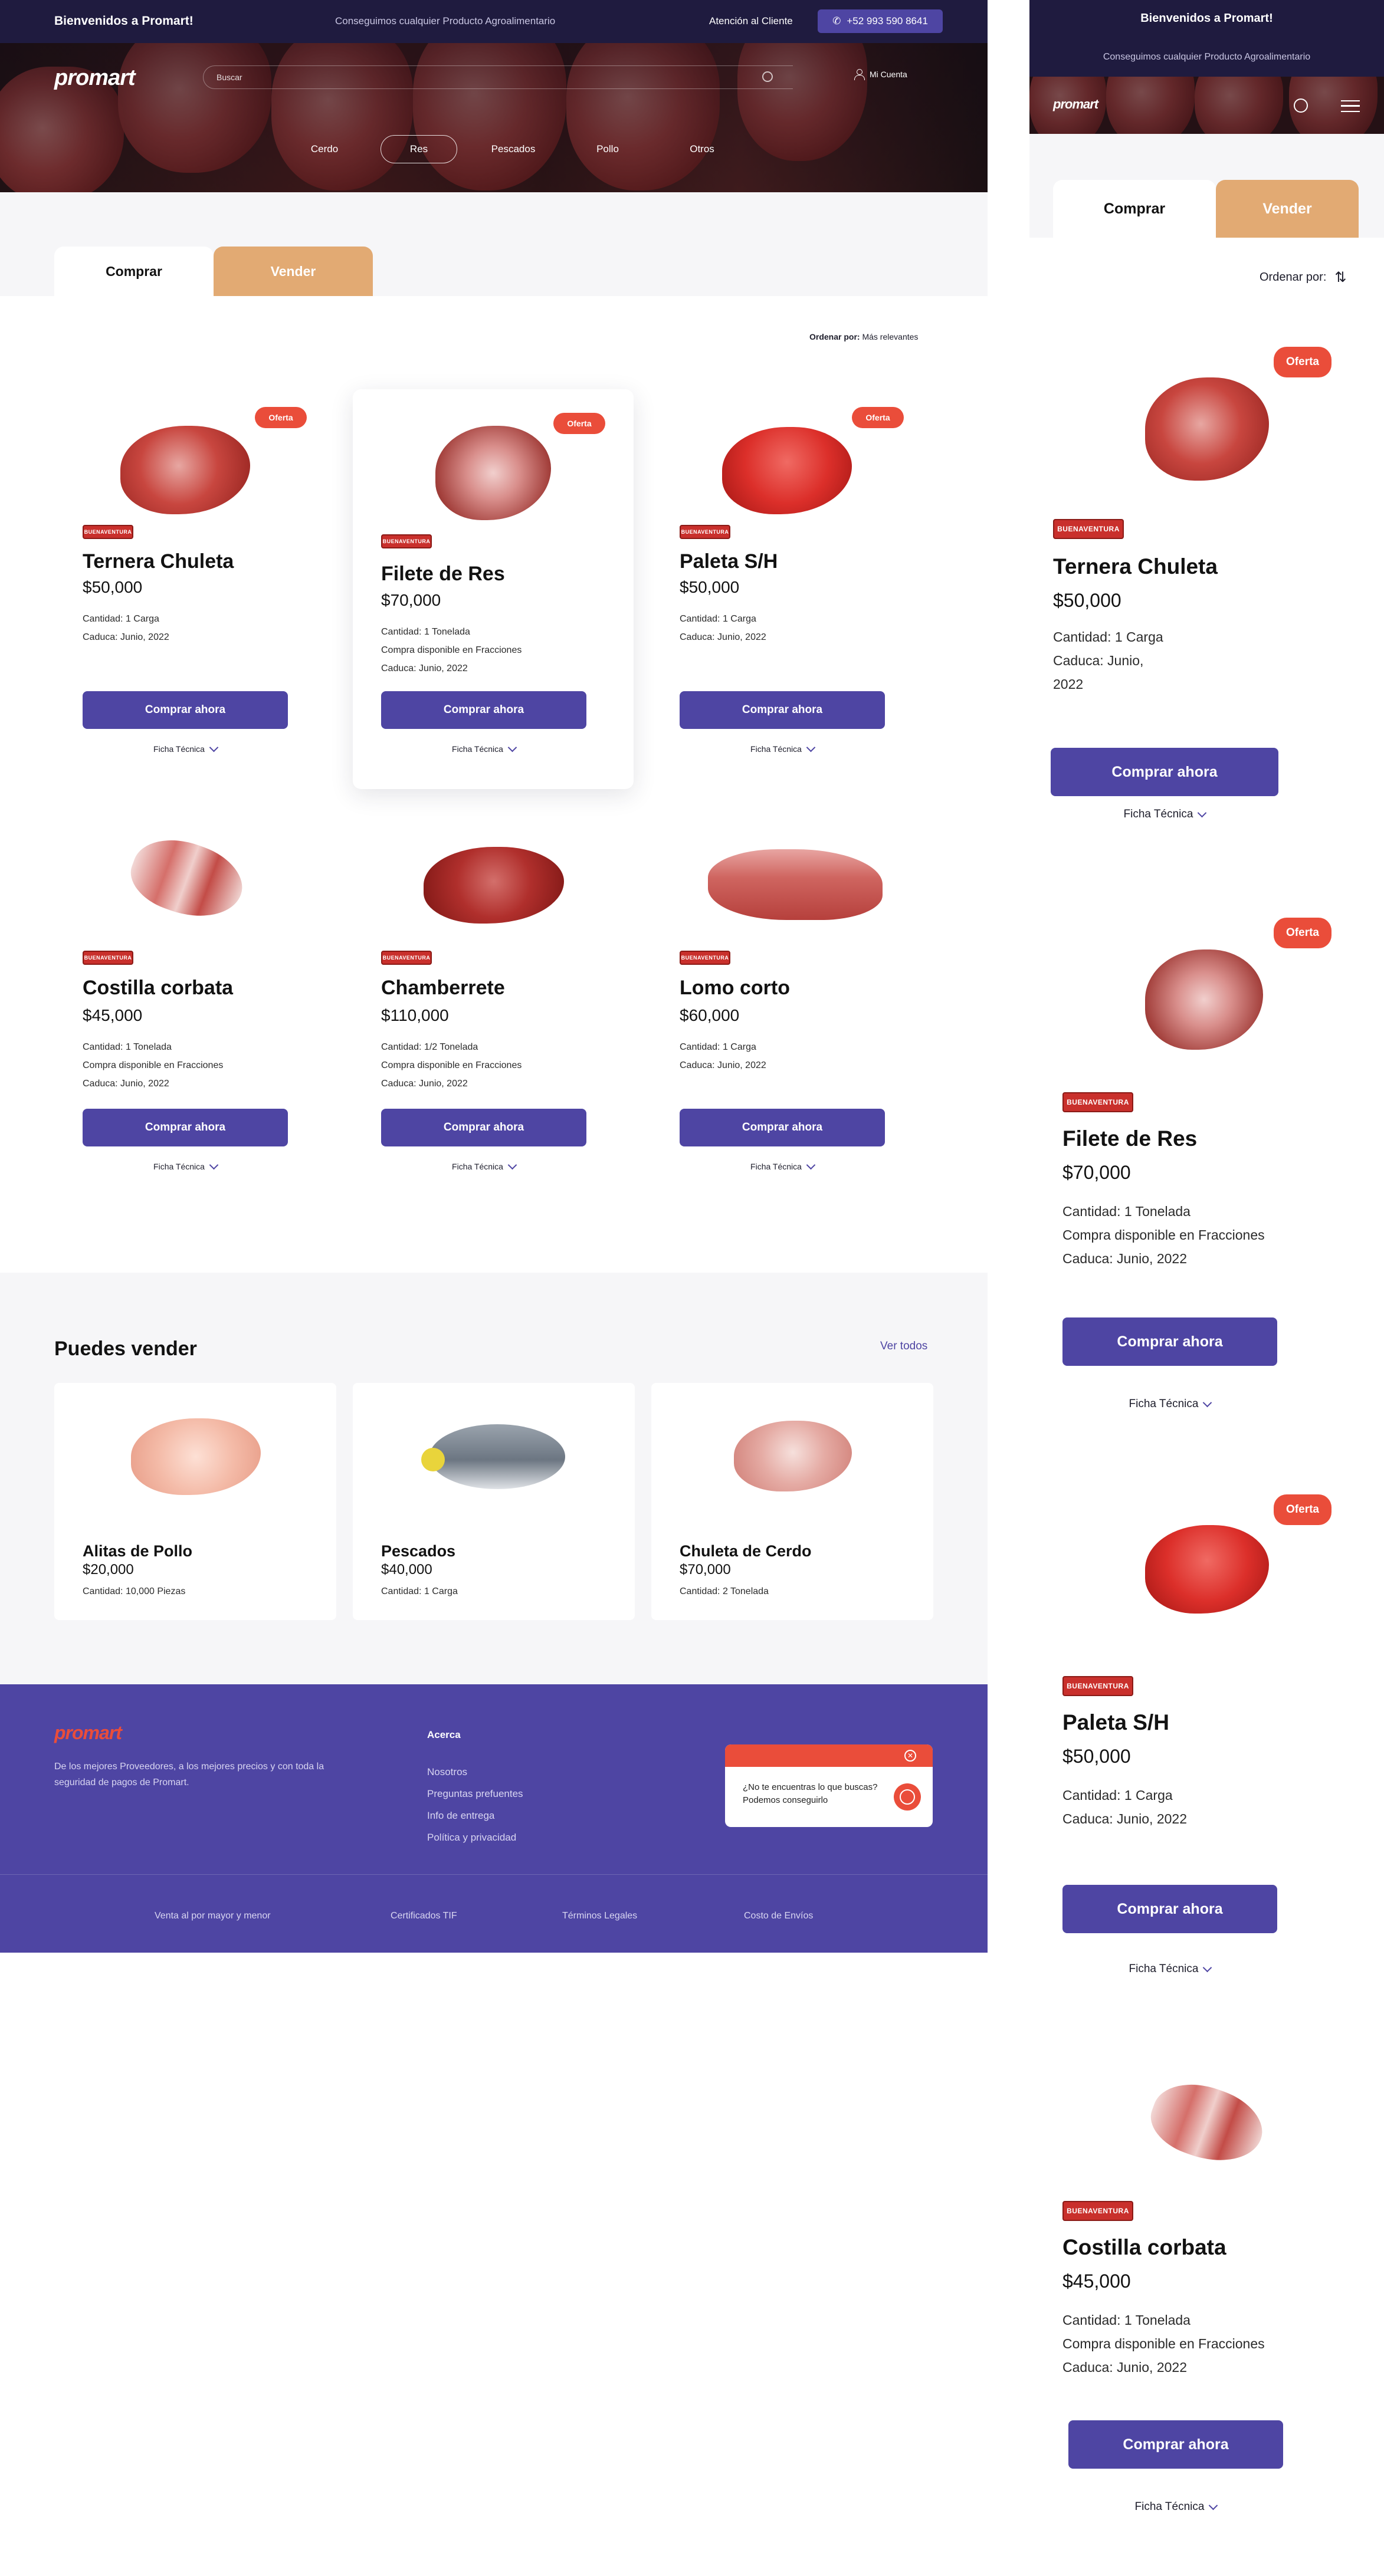 Image resolution: width=1384 pixels, height=2576 pixels. What do you see at coordinates (95, 78) in the screenshot?
I see `promart-logo: promart` at bounding box center [95, 78].